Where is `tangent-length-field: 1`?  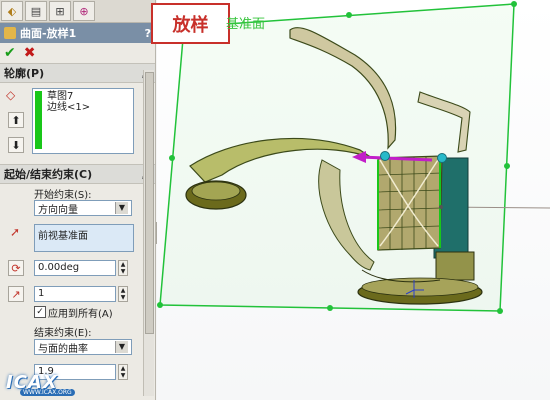 tangent-length-field: 1 is located at coordinates (75, 294).